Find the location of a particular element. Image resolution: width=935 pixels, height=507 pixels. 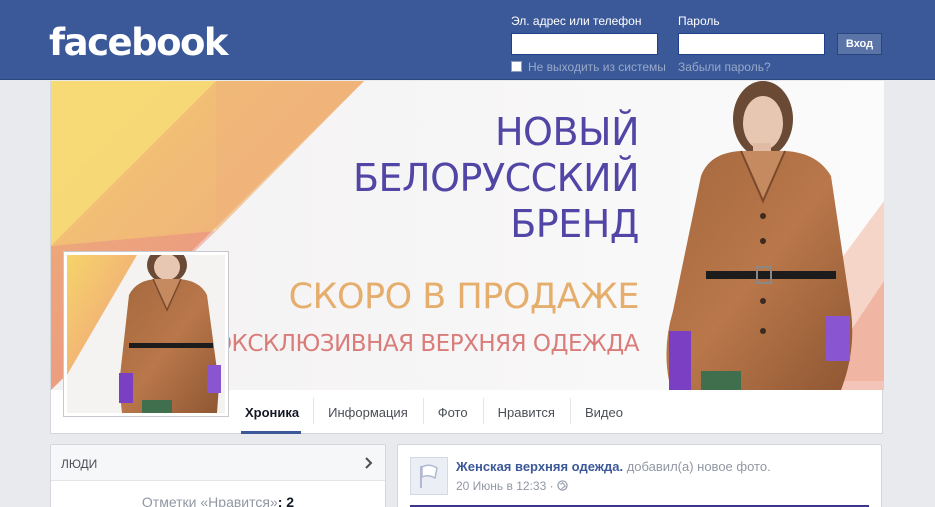

login-button: Вход is located at coordinates (859, 44).